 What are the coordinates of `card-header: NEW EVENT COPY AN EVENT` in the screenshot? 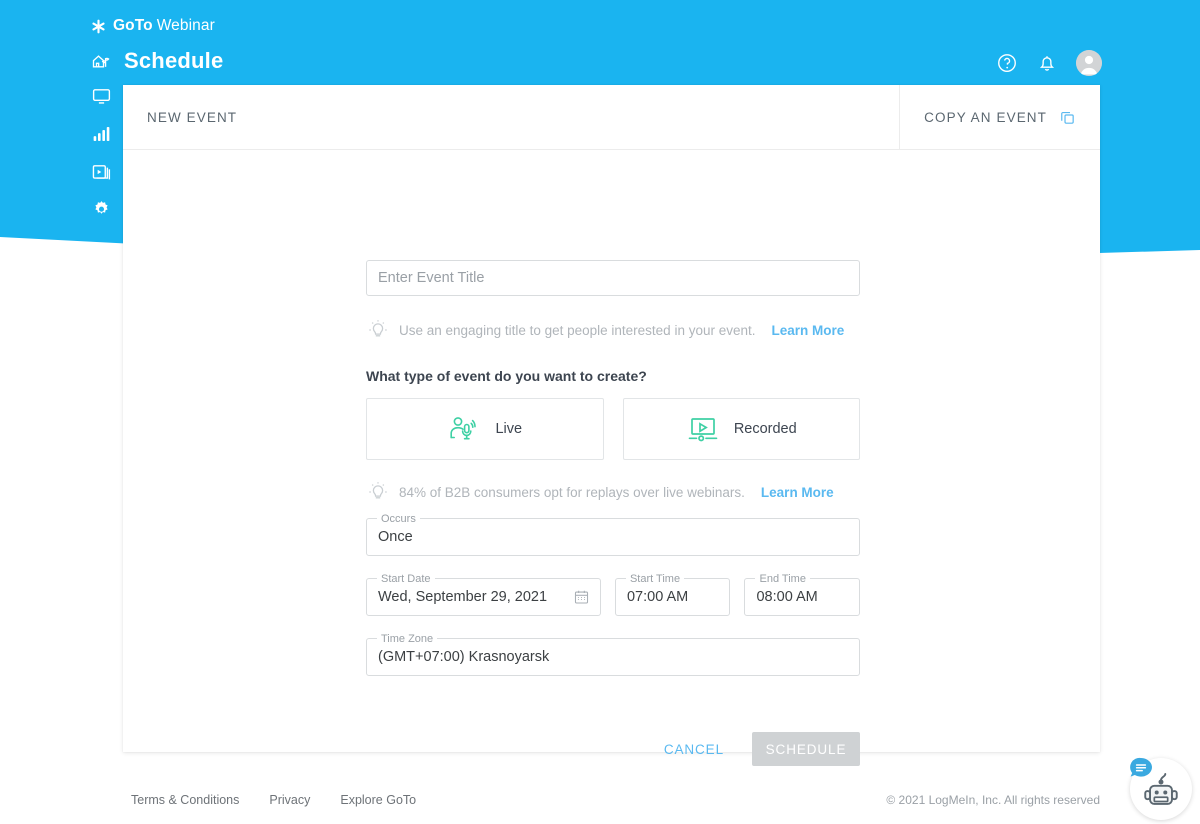 It's located at (611, 117).